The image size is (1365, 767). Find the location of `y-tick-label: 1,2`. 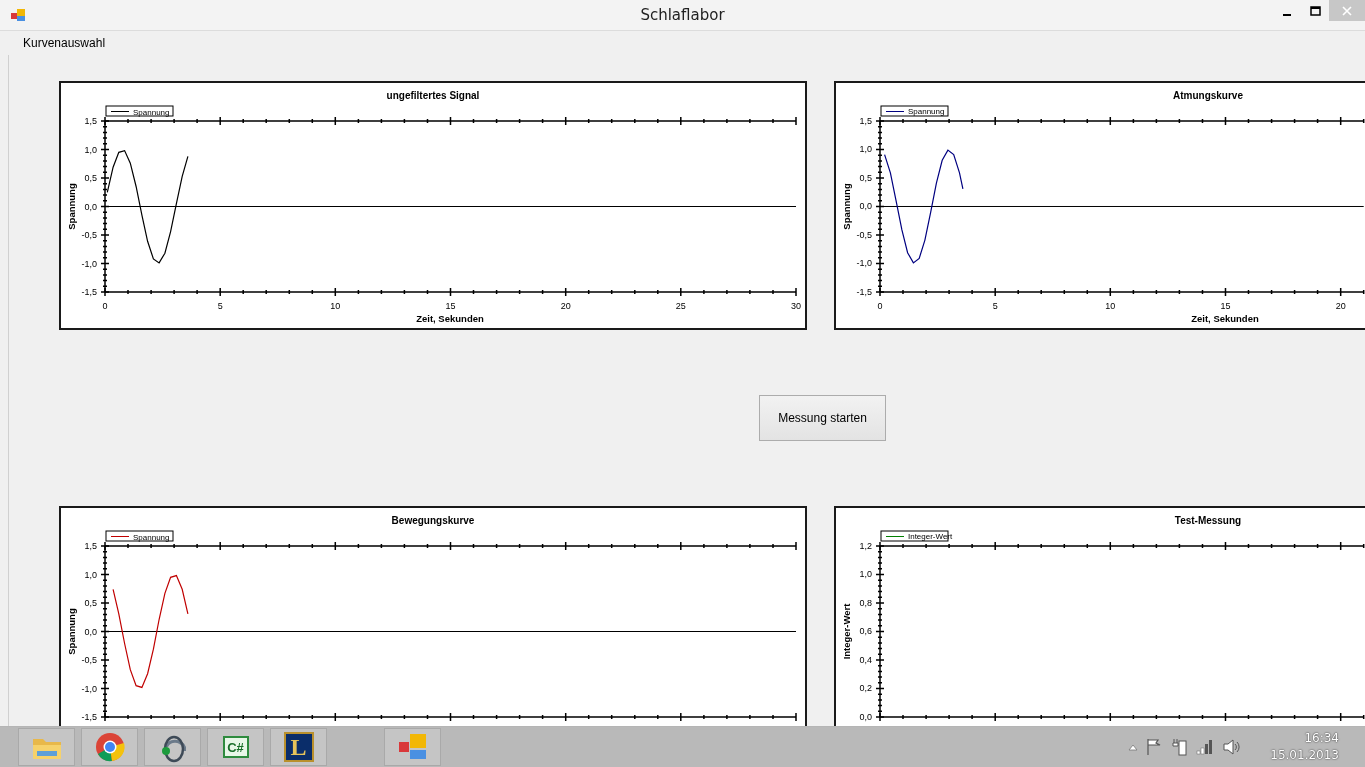

y-tick-label: 1,2 is located at coordinates (865, 546).